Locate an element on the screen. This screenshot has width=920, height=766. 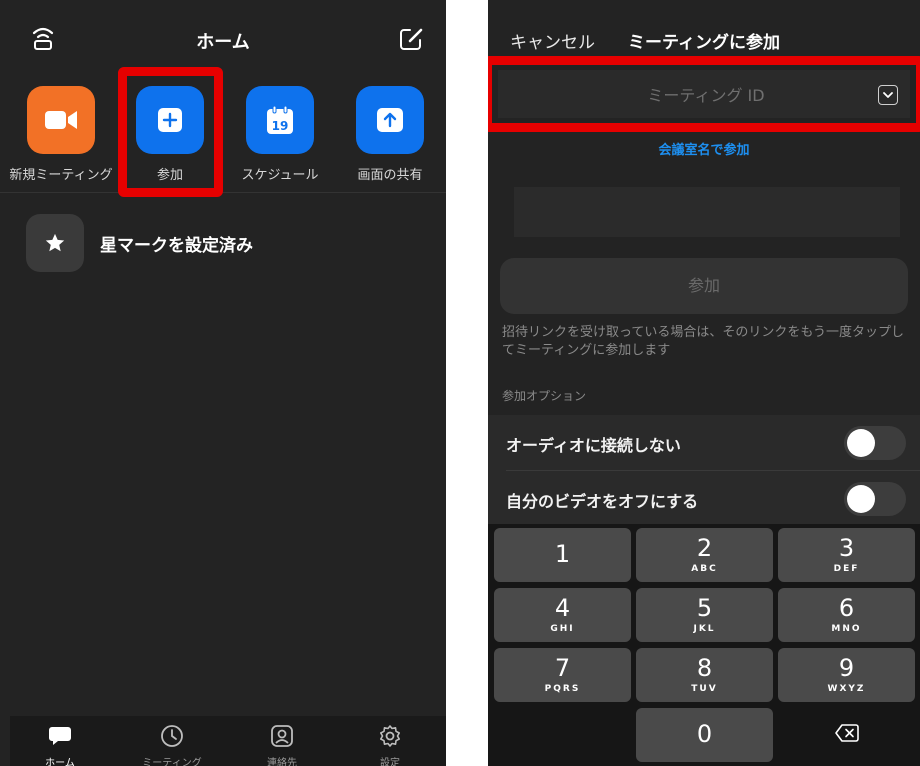
key-number: 7 is located at coordinates (562, 668).